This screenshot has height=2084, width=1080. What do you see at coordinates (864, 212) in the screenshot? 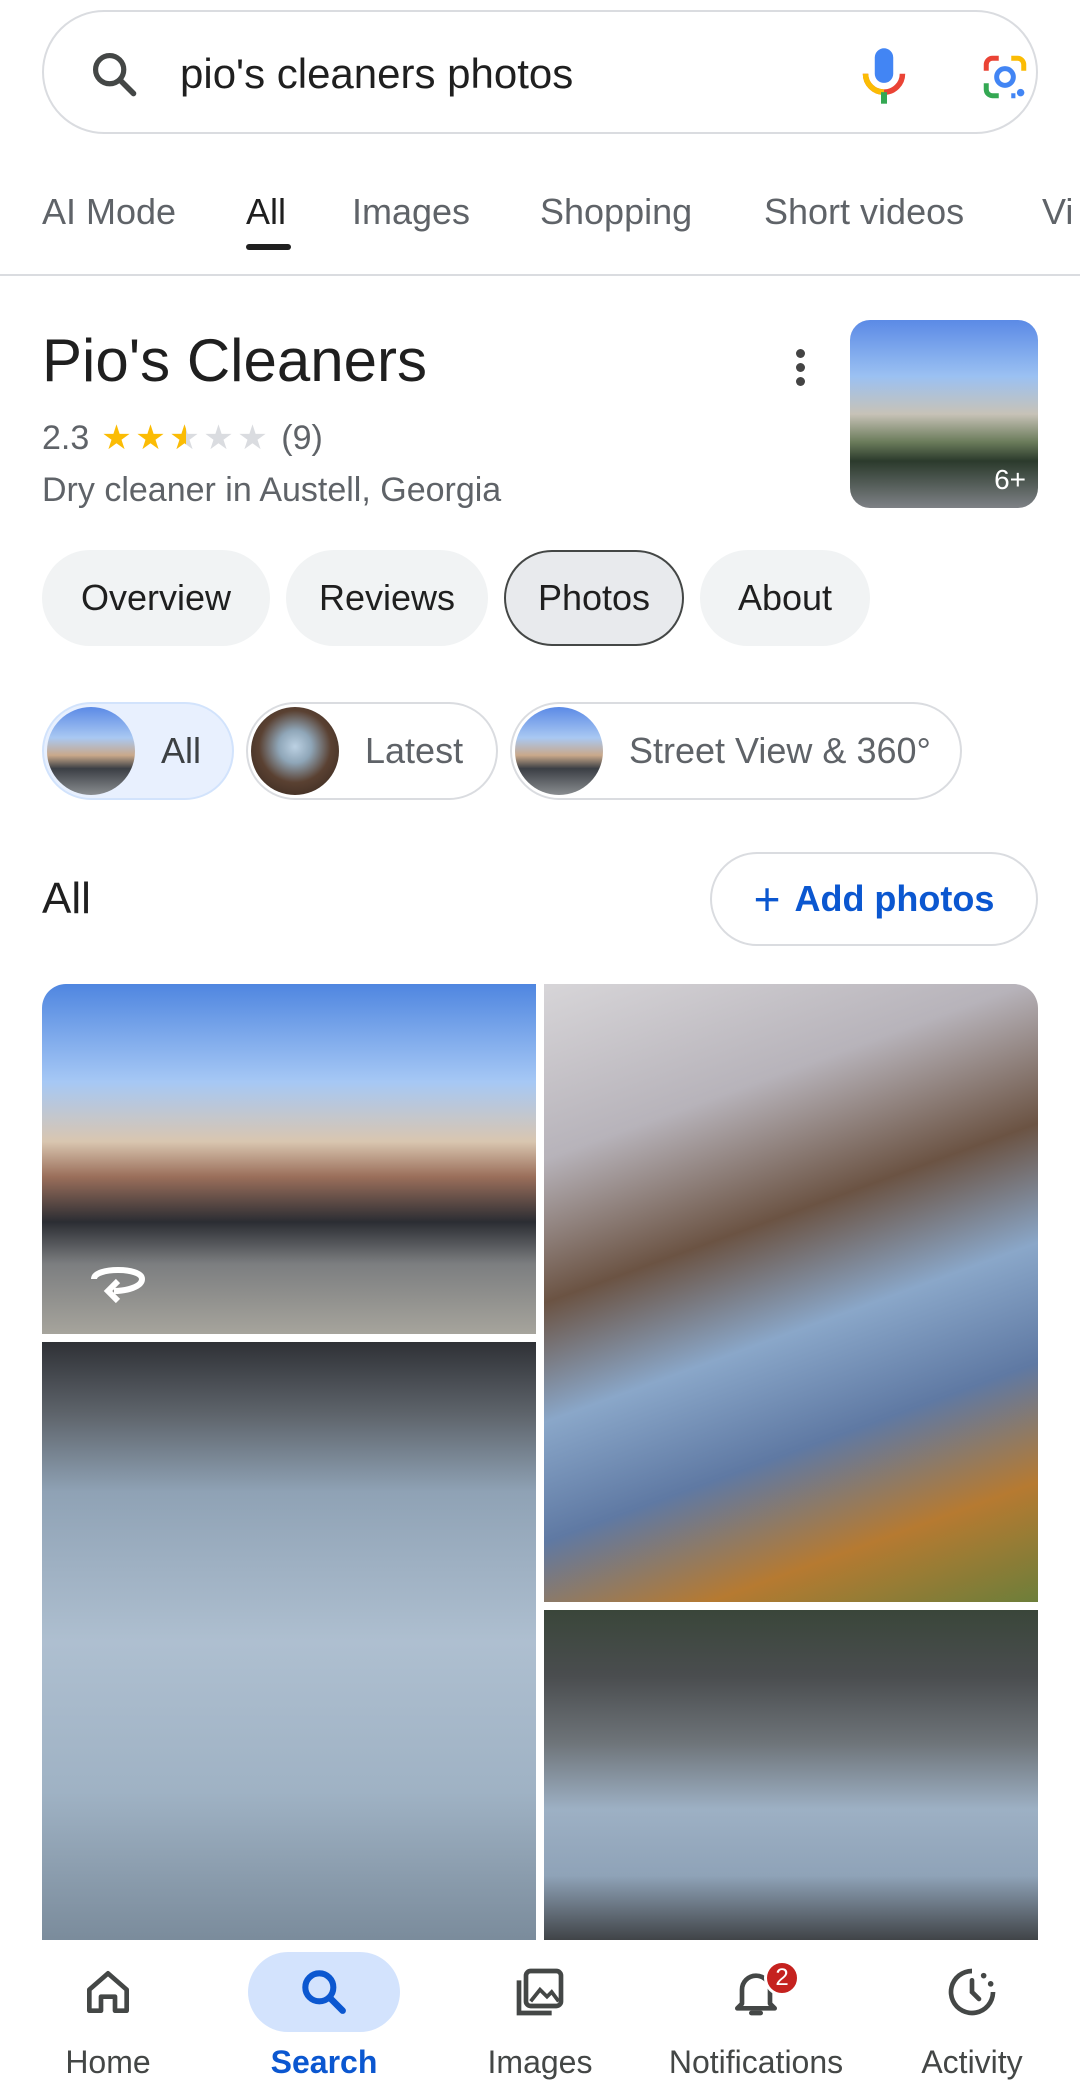
I see `tab-short-videos: Short videos` at bounding box center [864, 212].